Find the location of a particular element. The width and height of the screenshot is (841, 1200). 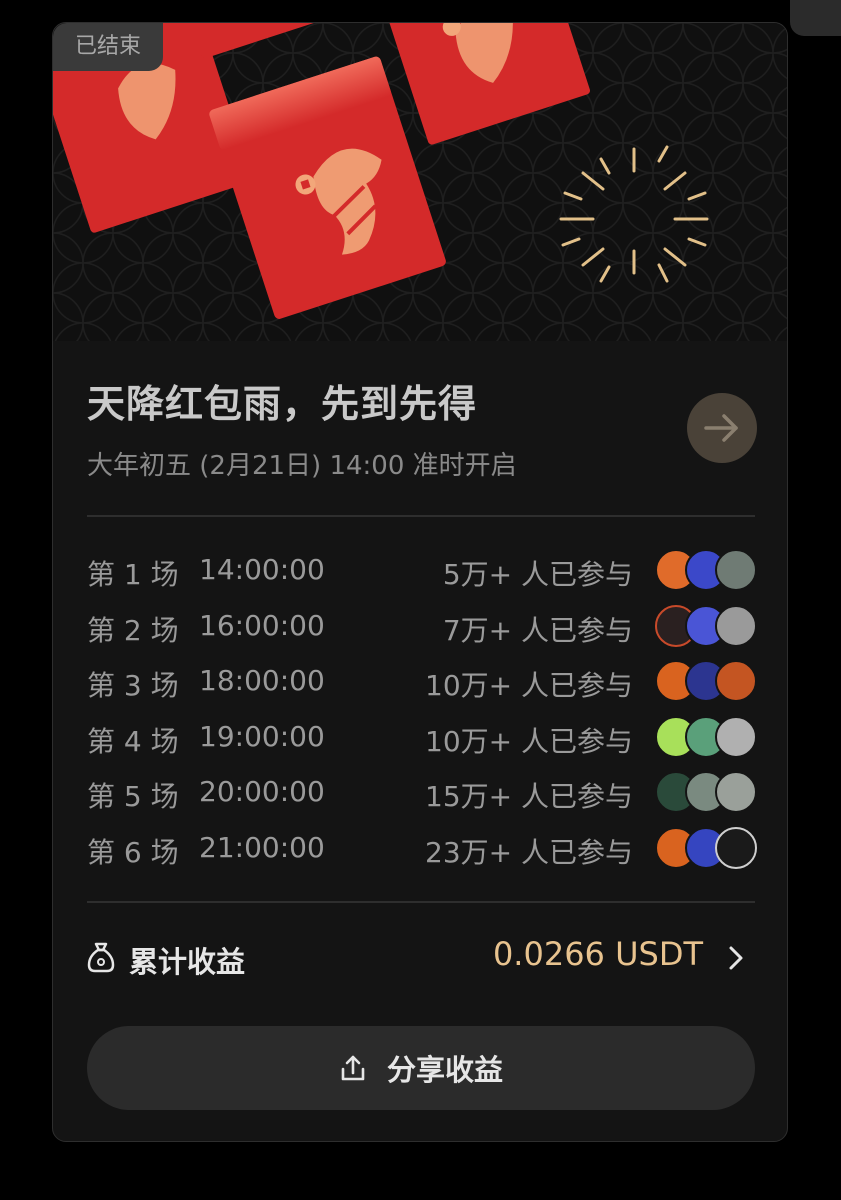

share-icon is located at coordinates (353, 1068).